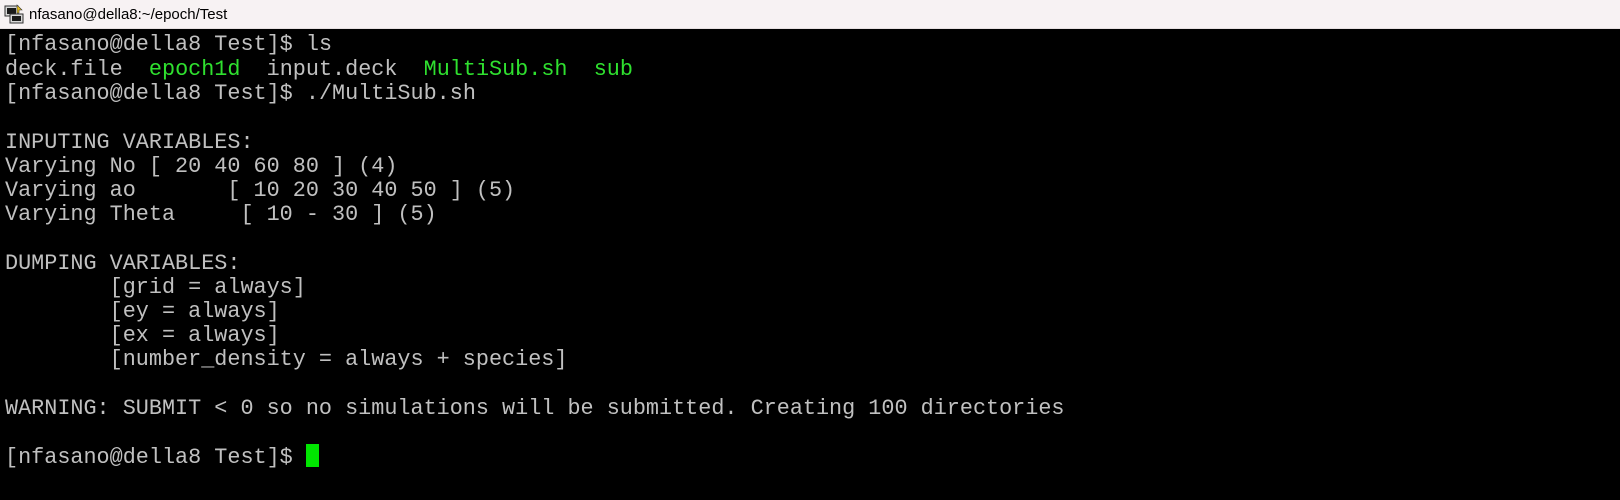 This screenshot has width=1620, height=500. Describe the element at coordinates (128, 14) in the screenshot. I see `window-title: nfasano@della8:~/epoch/Test` at that location.